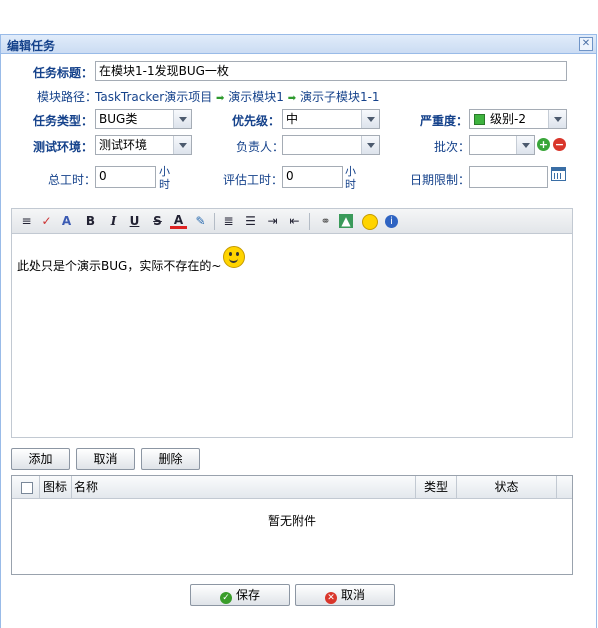 This screenshot has width=598, height=628. I want to click on task-type-value: BUG类, so click(118, 119).